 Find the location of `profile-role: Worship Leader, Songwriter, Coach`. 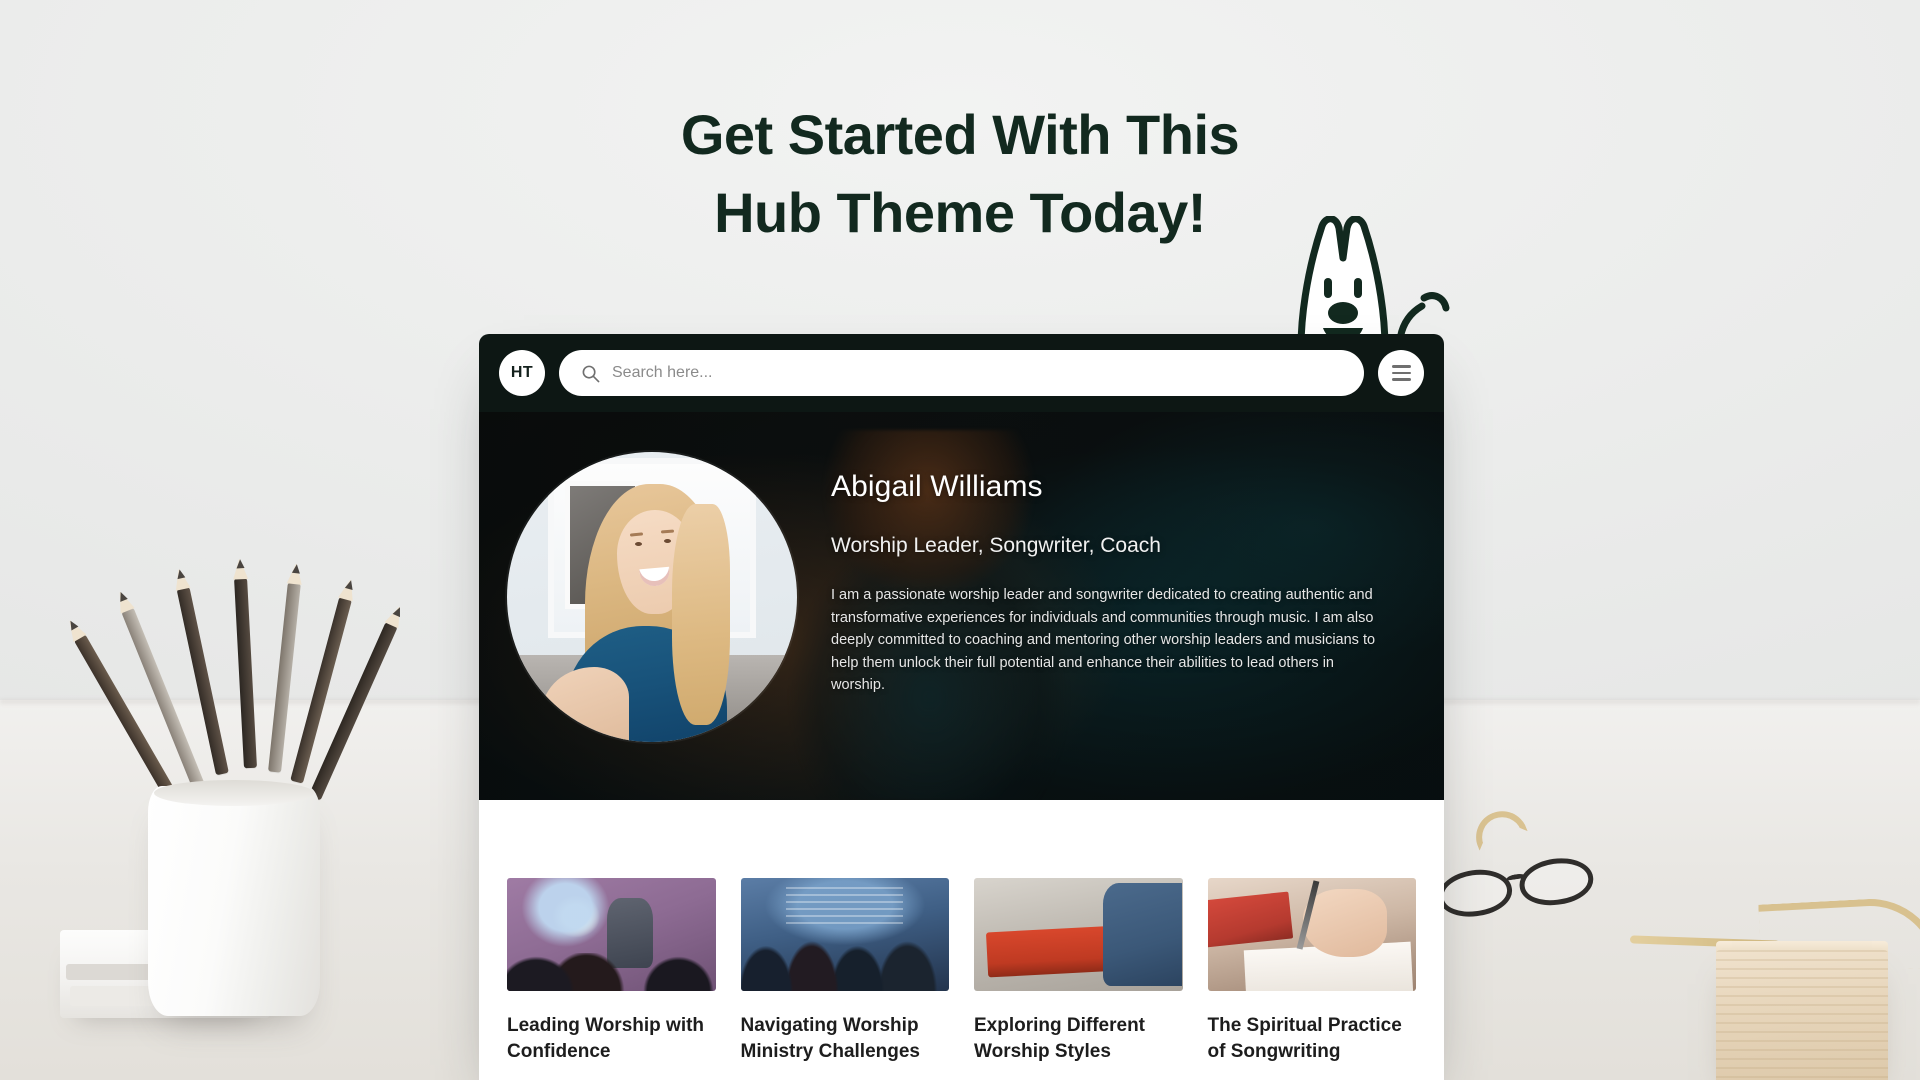

profile-role: Worship Leader, Songwriter, Coach is located at coordinates (996, 545).